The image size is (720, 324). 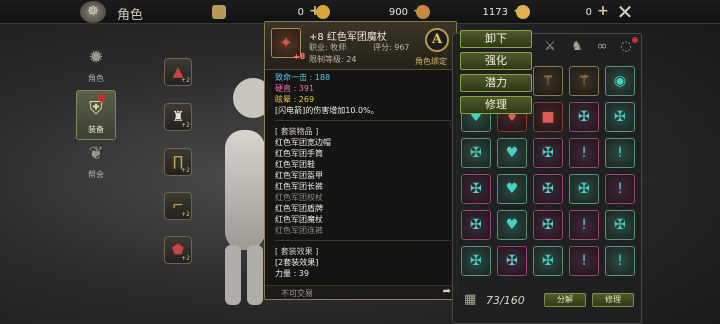 What do you see at coordinates (447, 291) in the screenshot?
I see `share-arrow-icon: ➦` at bounding box center [447, 291].